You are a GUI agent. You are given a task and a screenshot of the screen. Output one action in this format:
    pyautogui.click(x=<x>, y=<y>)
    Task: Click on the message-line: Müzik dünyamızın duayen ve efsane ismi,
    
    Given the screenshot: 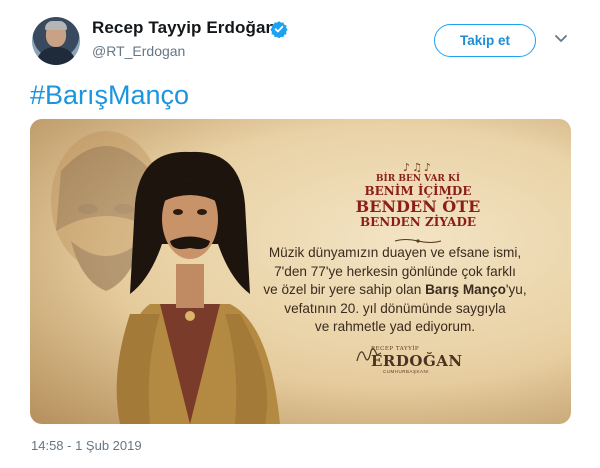 What is the action you would take?
    pyautogui.click(x=395, y=252)
    